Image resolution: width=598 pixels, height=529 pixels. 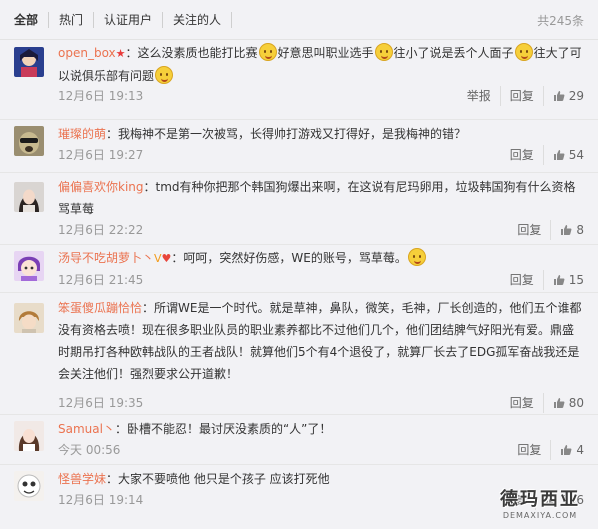 I want to click on like-count: 29, so click(x=576, y=96).